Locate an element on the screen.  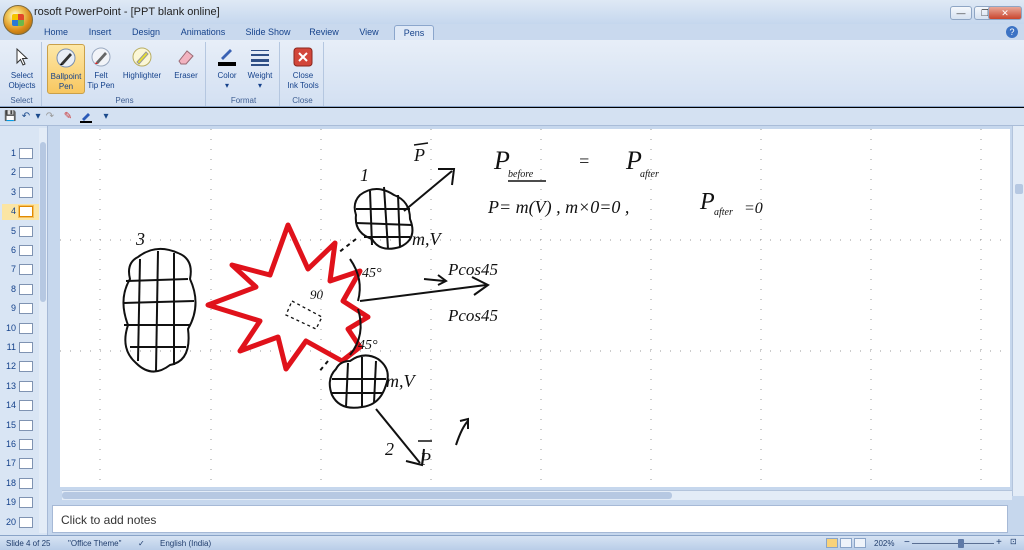
normal-view-icon is located at coordinates (832, 543).